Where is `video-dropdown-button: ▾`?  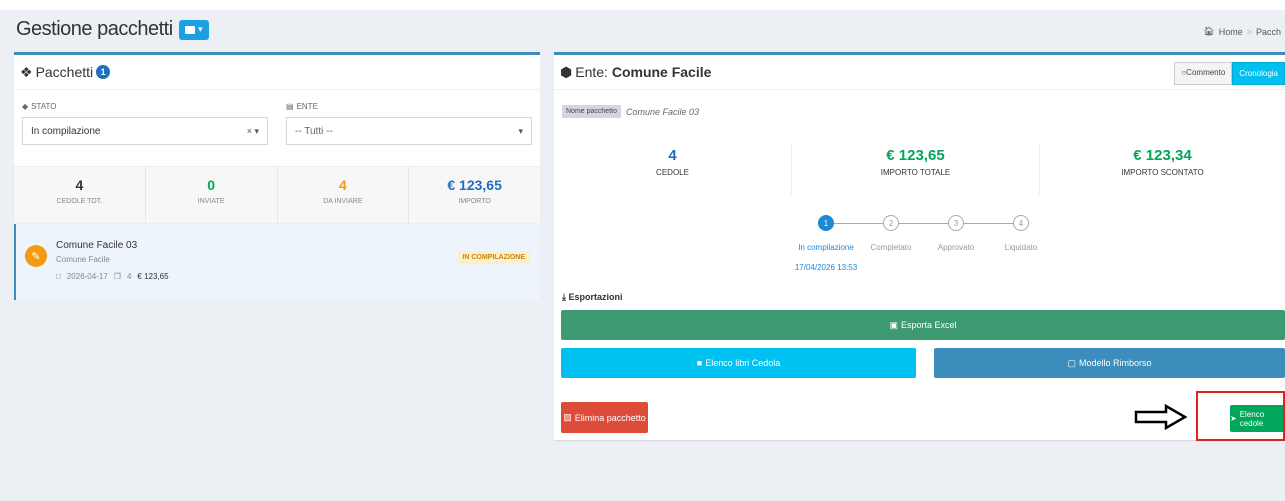 video-dropdown-button: ▾ is located at coordinates (193, 29).